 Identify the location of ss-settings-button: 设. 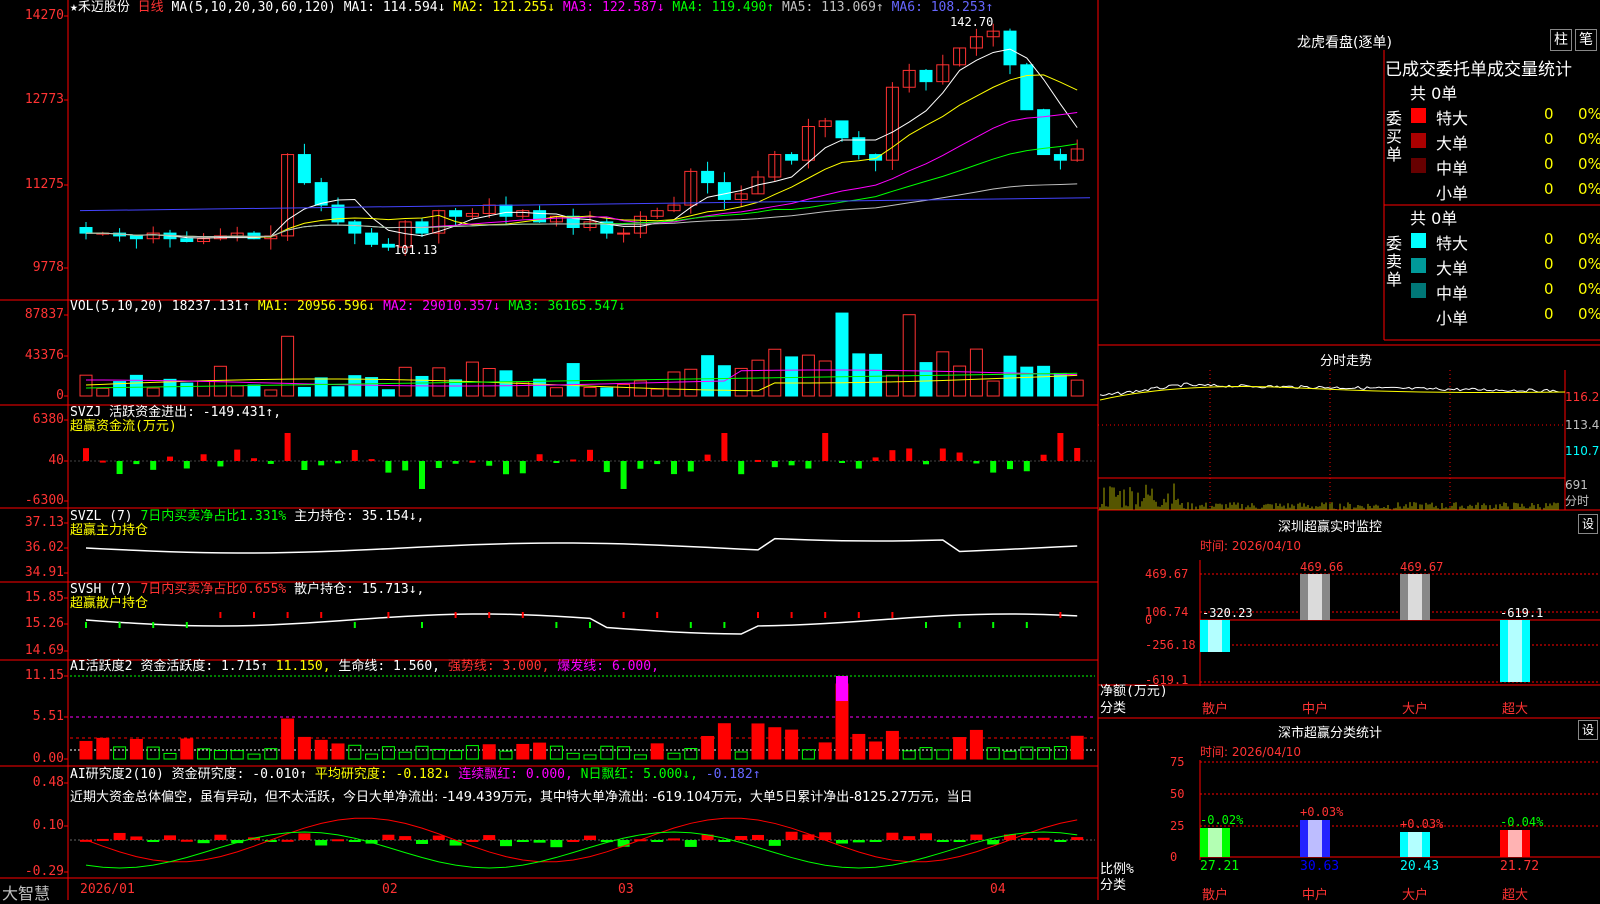
(1588, 730).